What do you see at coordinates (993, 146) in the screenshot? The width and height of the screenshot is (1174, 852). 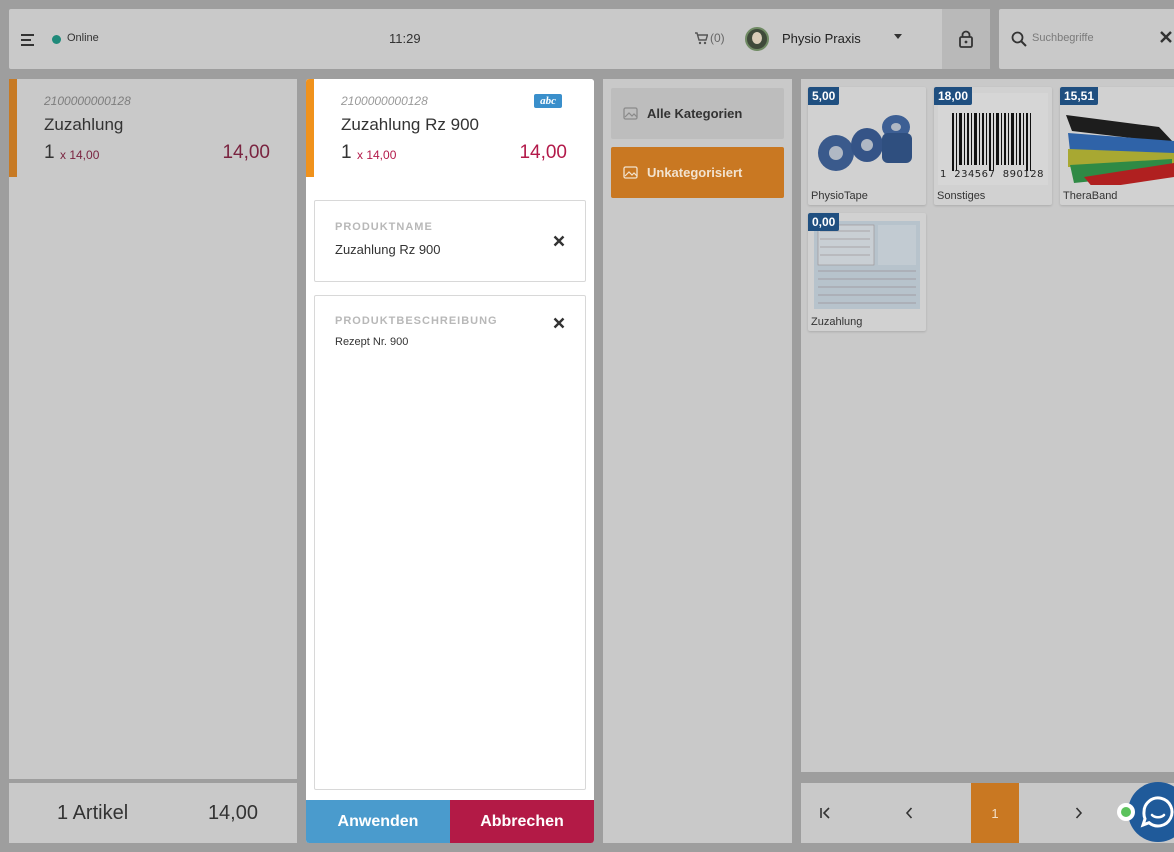 I see `product-tile: 1 234567 890128 > 18,00 Sonstiges` at bounding box center [993, 146].